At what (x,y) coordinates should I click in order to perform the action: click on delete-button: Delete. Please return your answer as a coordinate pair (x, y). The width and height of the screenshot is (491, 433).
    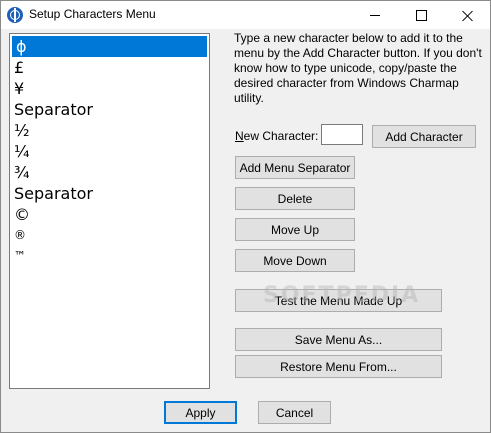
    Looking at the image, I should click on (295, 198).